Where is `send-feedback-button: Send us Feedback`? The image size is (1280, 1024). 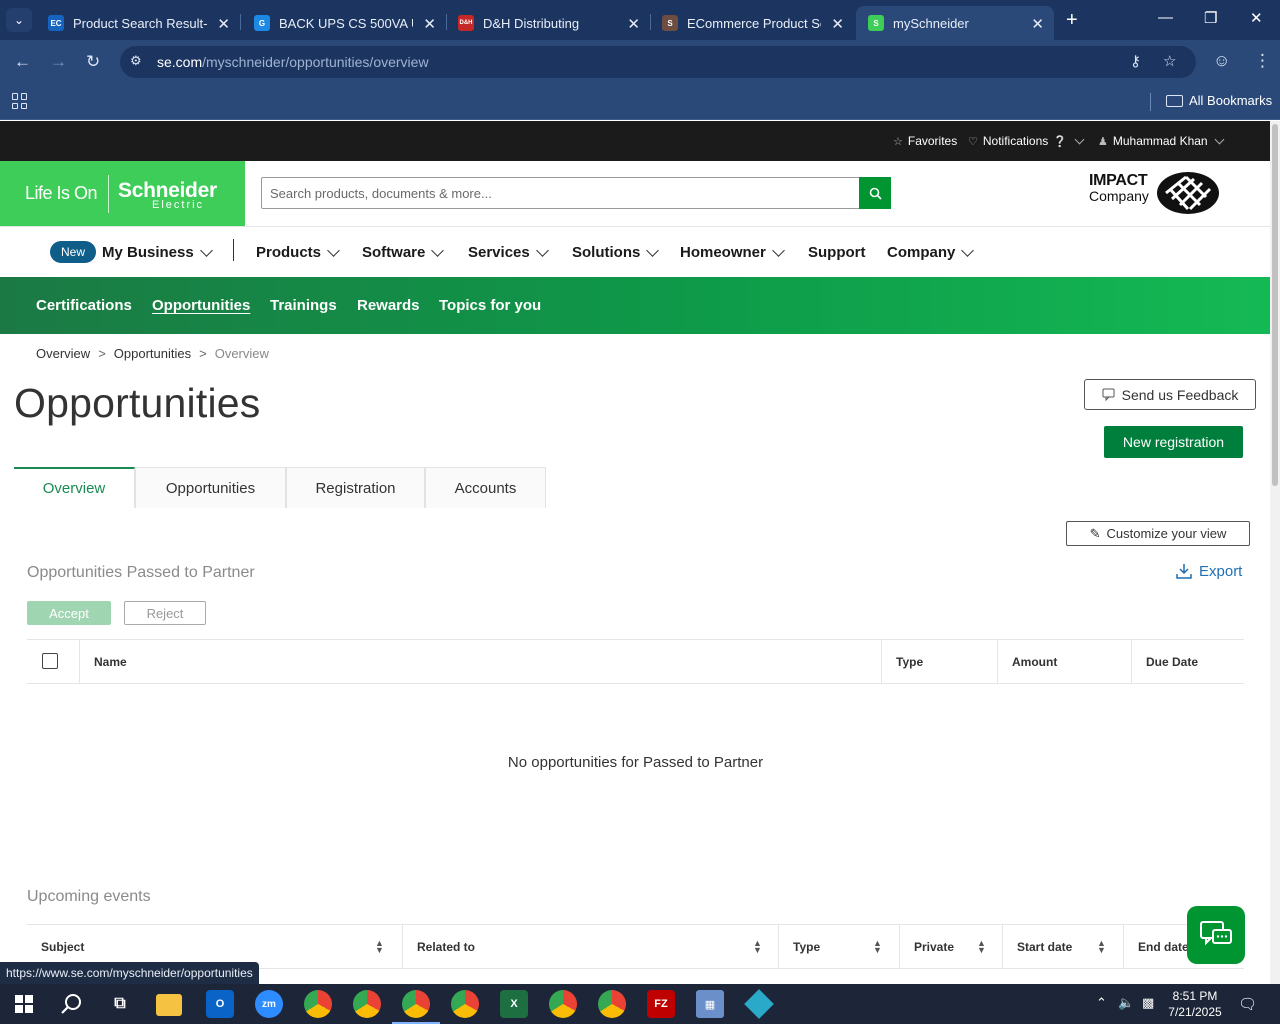 send-feedback-button: Send us Feedback is located at coordinates (1170, 394).